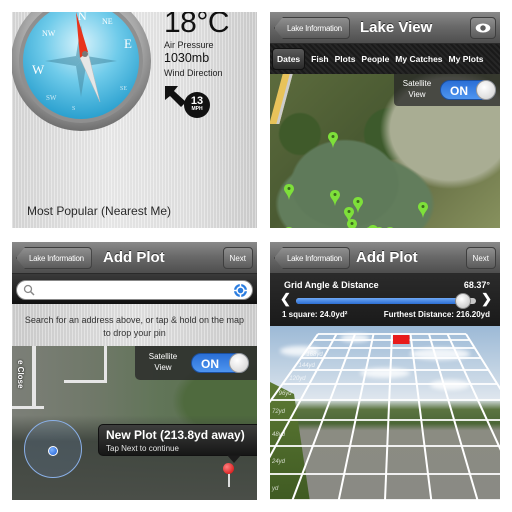  I want to click on eye-button, so click(483, 28).